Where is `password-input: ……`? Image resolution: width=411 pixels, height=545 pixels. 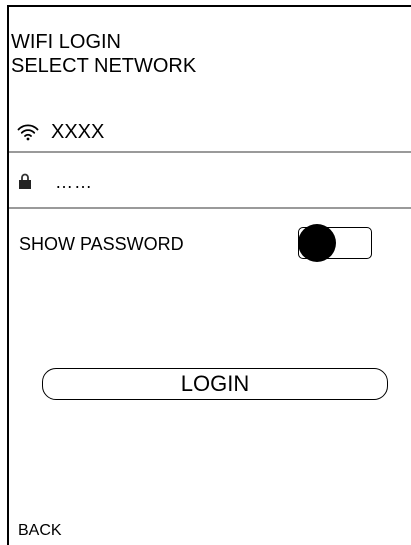 password-input: …… is located at coordinates (74, 182).